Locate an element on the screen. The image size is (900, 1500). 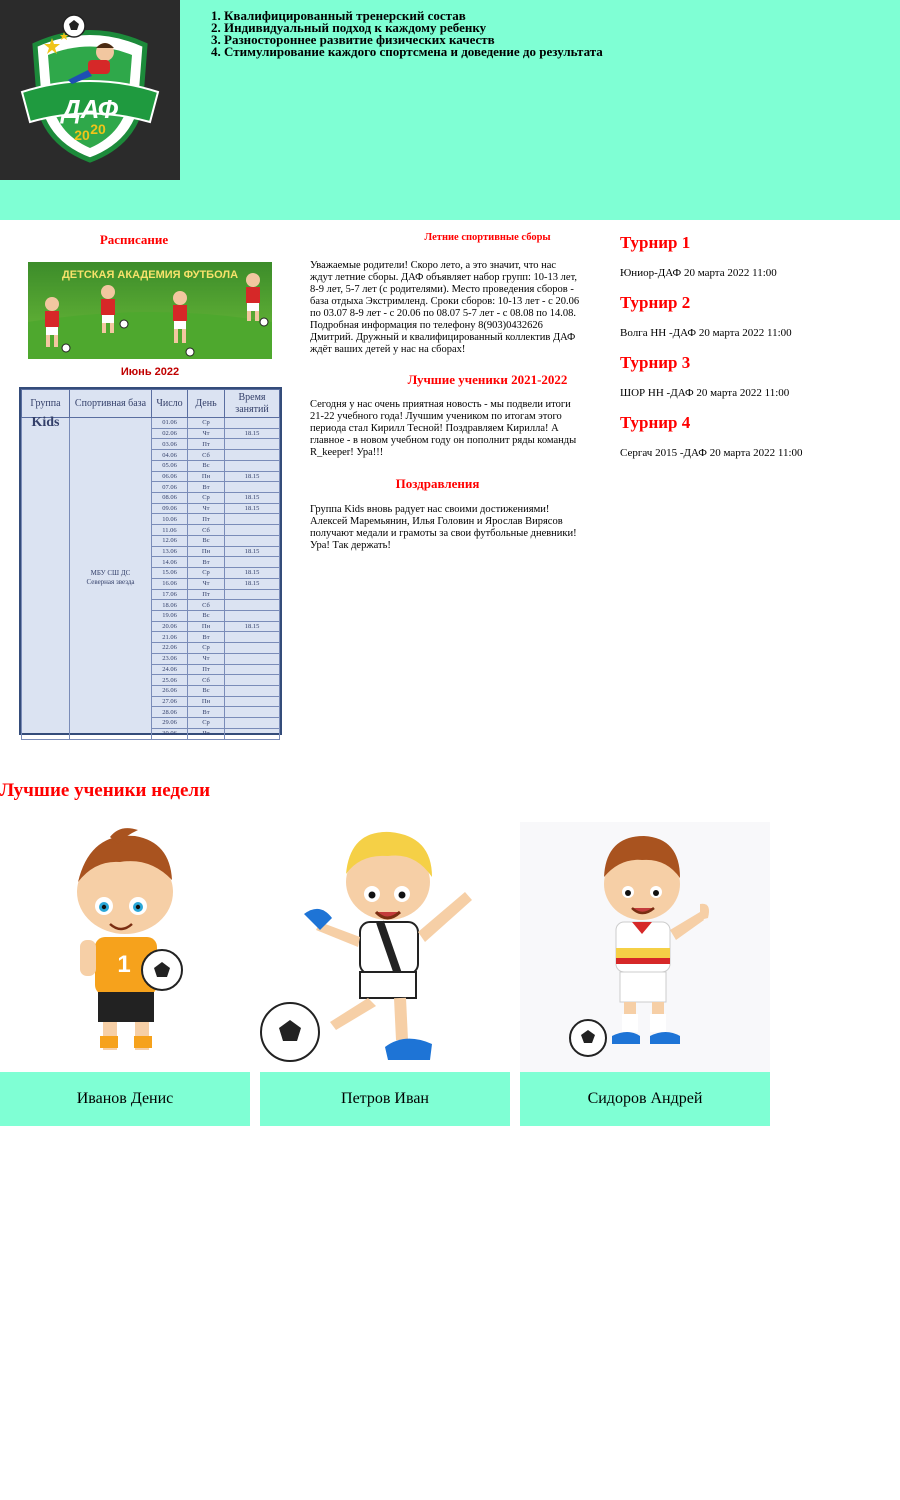
date-cell: 10.06 is located at coordinates (169, 519).